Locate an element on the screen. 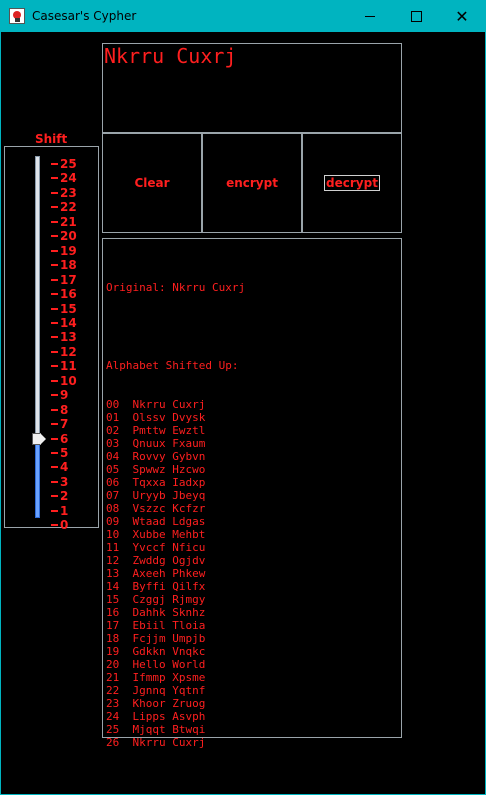 Image resolution: width=486 pixels, height=795 pixels. decrypt-button-label: decrypt is located at coordinates (352, 183).